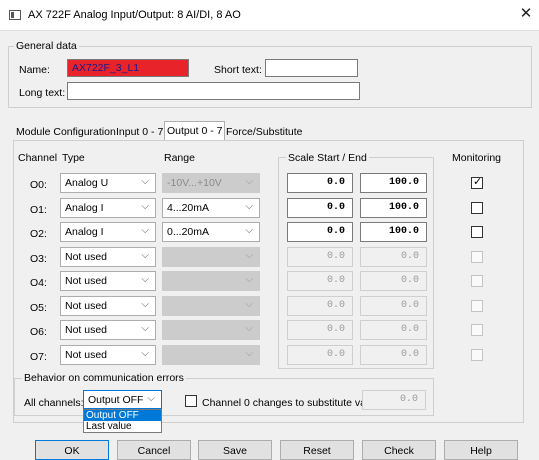 This screenshot has height=460, width=539. What do you see at coordinates (327, 158) in the screenshot?
I see `header-scale: Scale Start / End` at bounding box center [327, 158].